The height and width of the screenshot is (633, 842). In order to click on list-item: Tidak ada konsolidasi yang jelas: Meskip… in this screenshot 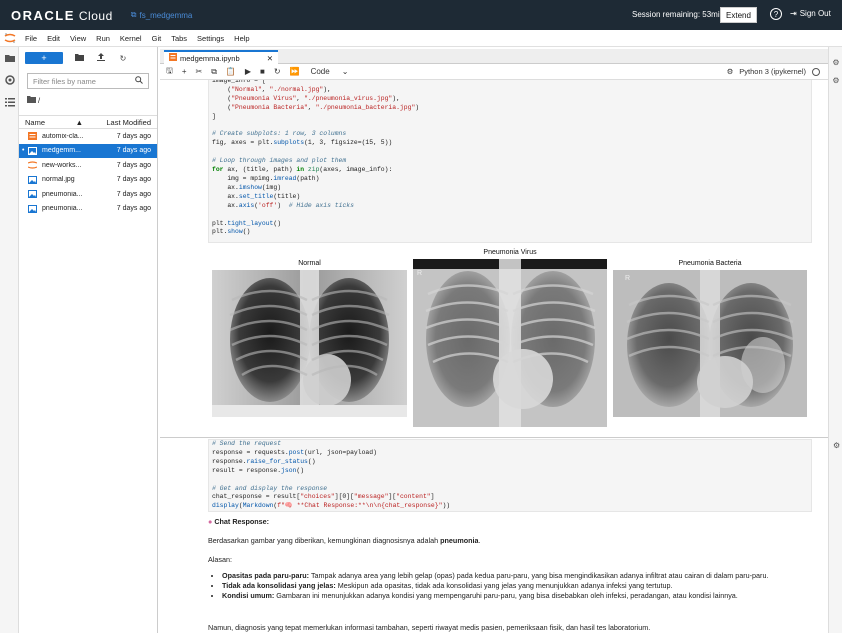, I will do `click(515, 585)`.